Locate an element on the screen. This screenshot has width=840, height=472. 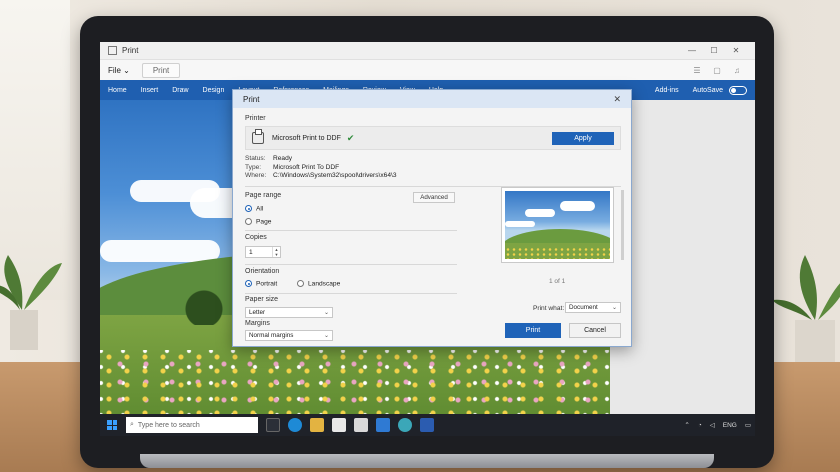
tab-draw: Draw is located at coordinates (180, 90).